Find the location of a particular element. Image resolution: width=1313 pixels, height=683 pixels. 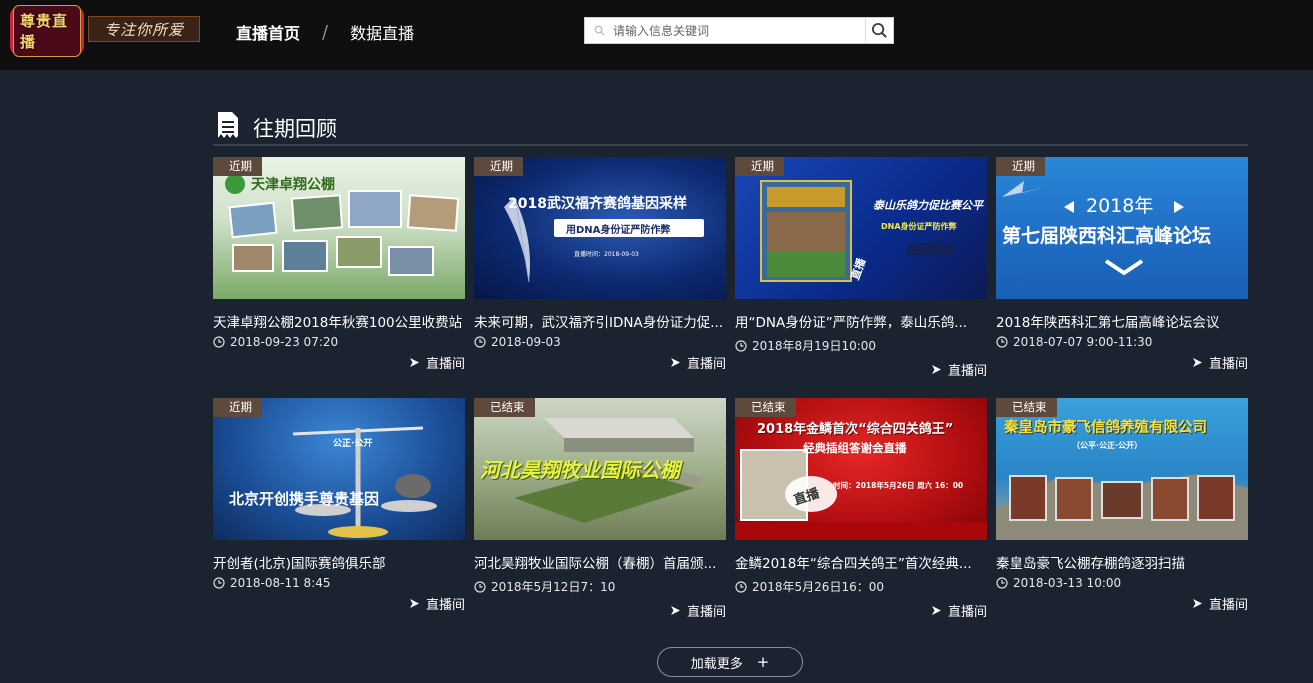

card-date: 2018-09-03 is located at coordinates (600, 342).